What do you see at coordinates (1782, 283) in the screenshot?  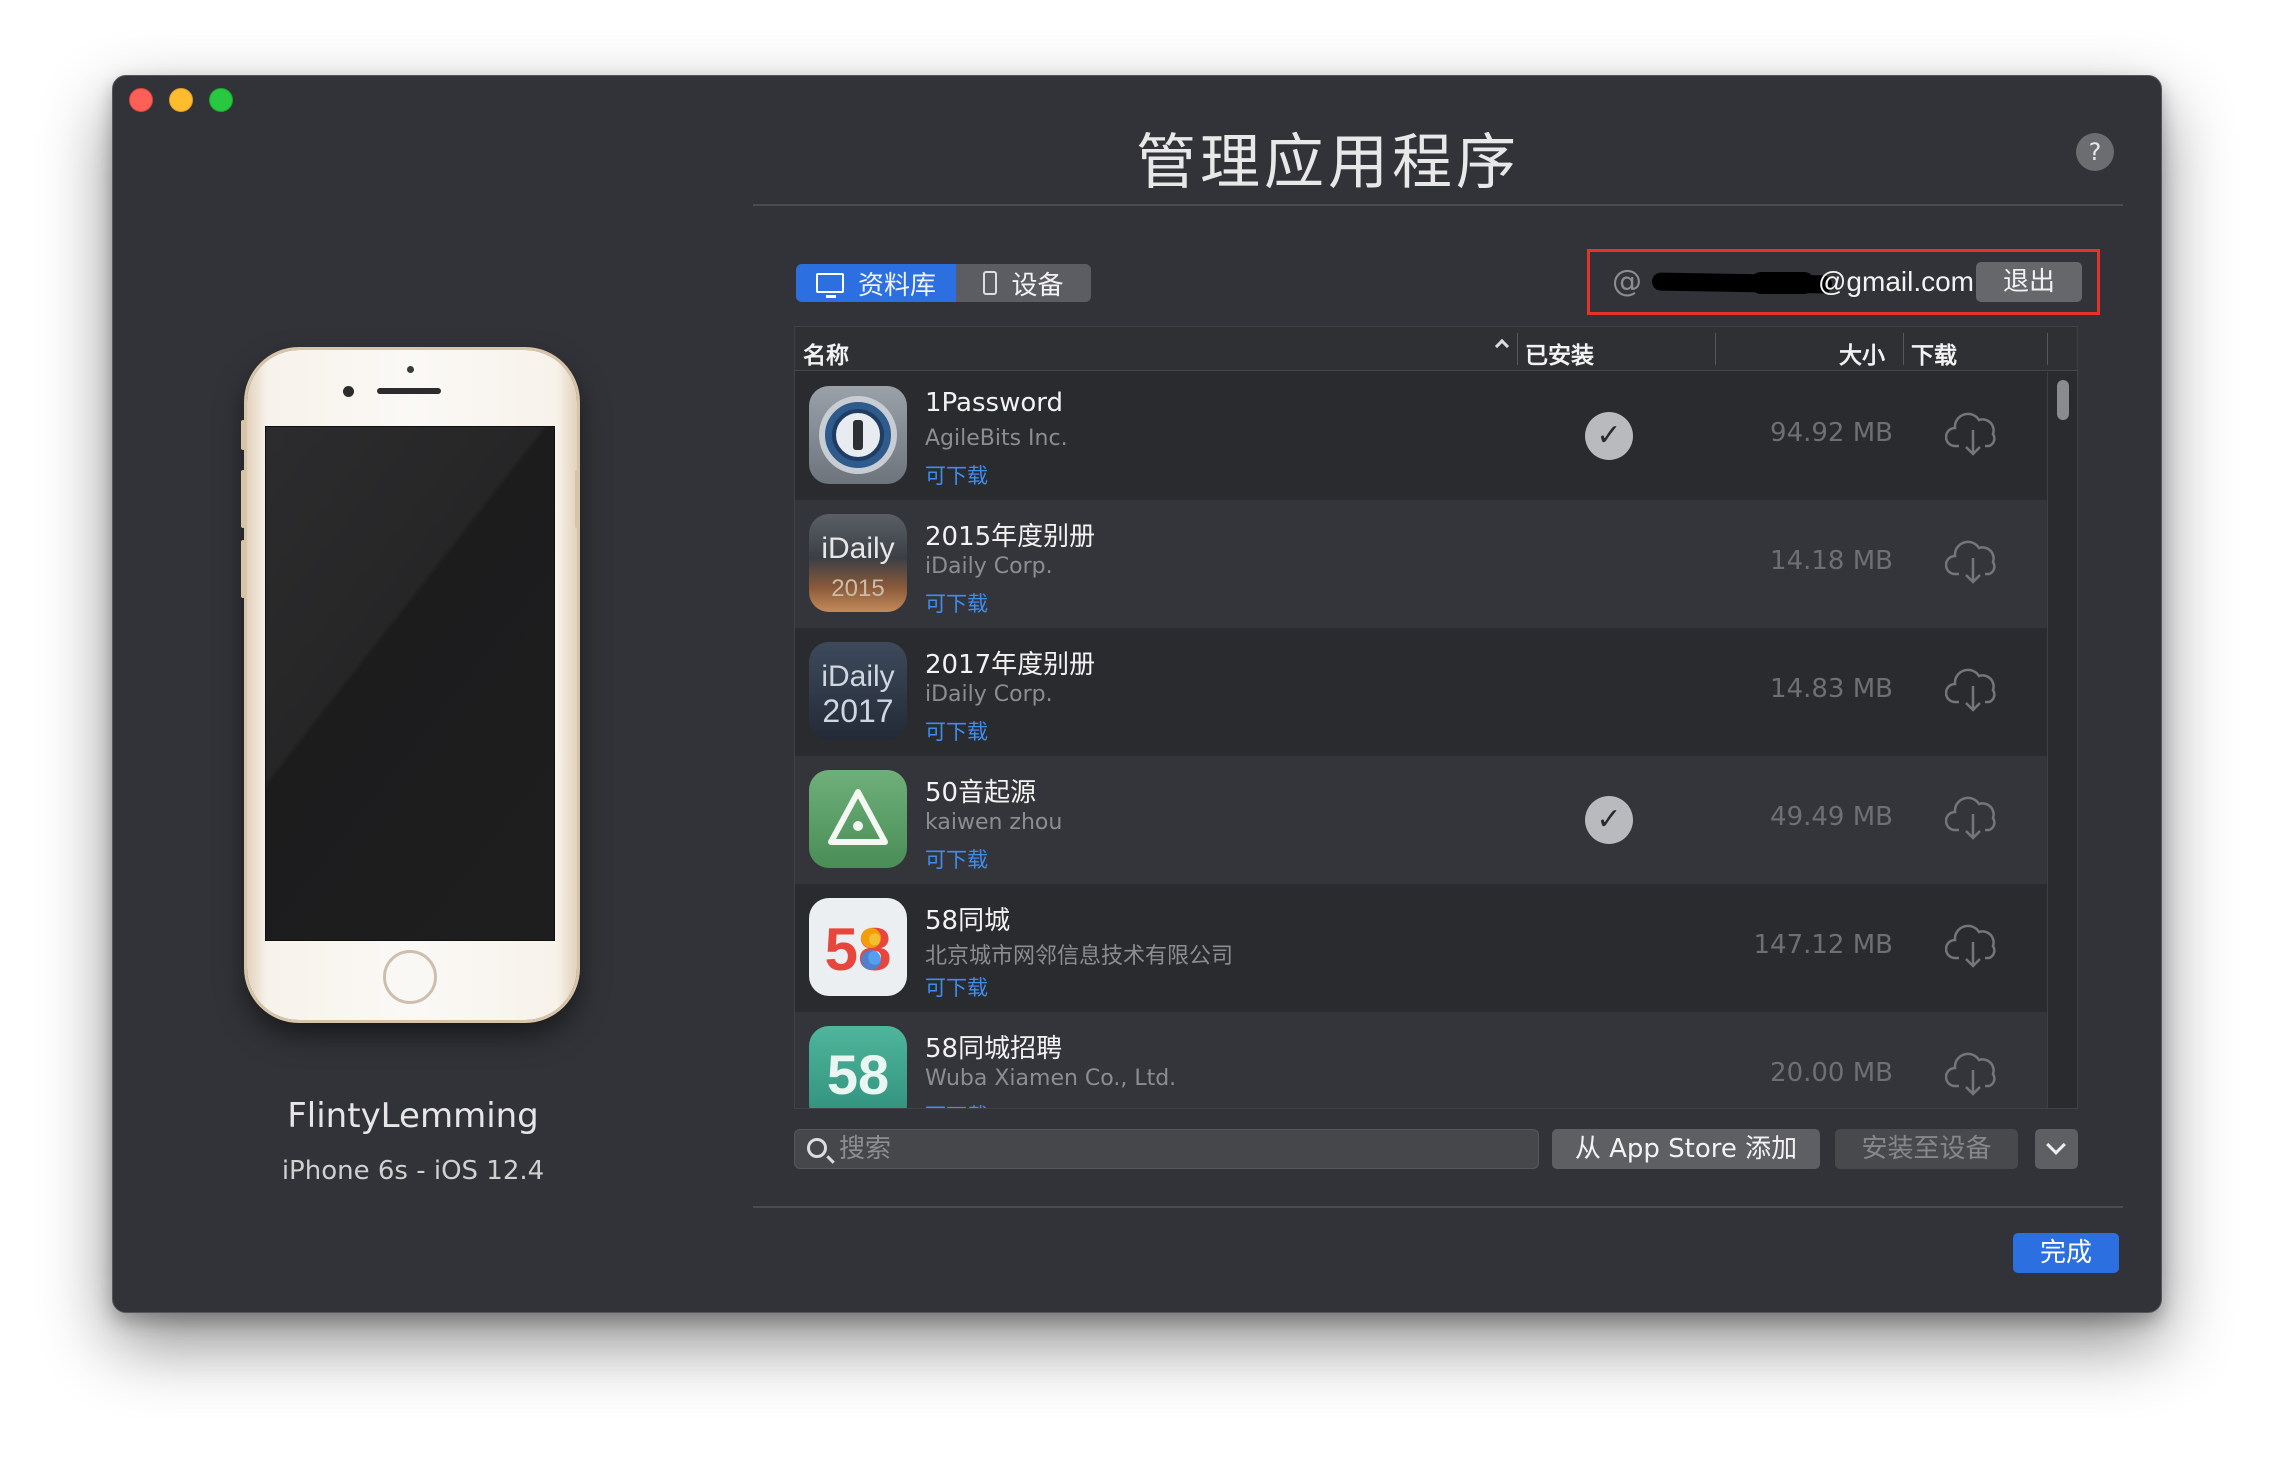 I see `redaction-mark` at bounding box center [1782, 283].